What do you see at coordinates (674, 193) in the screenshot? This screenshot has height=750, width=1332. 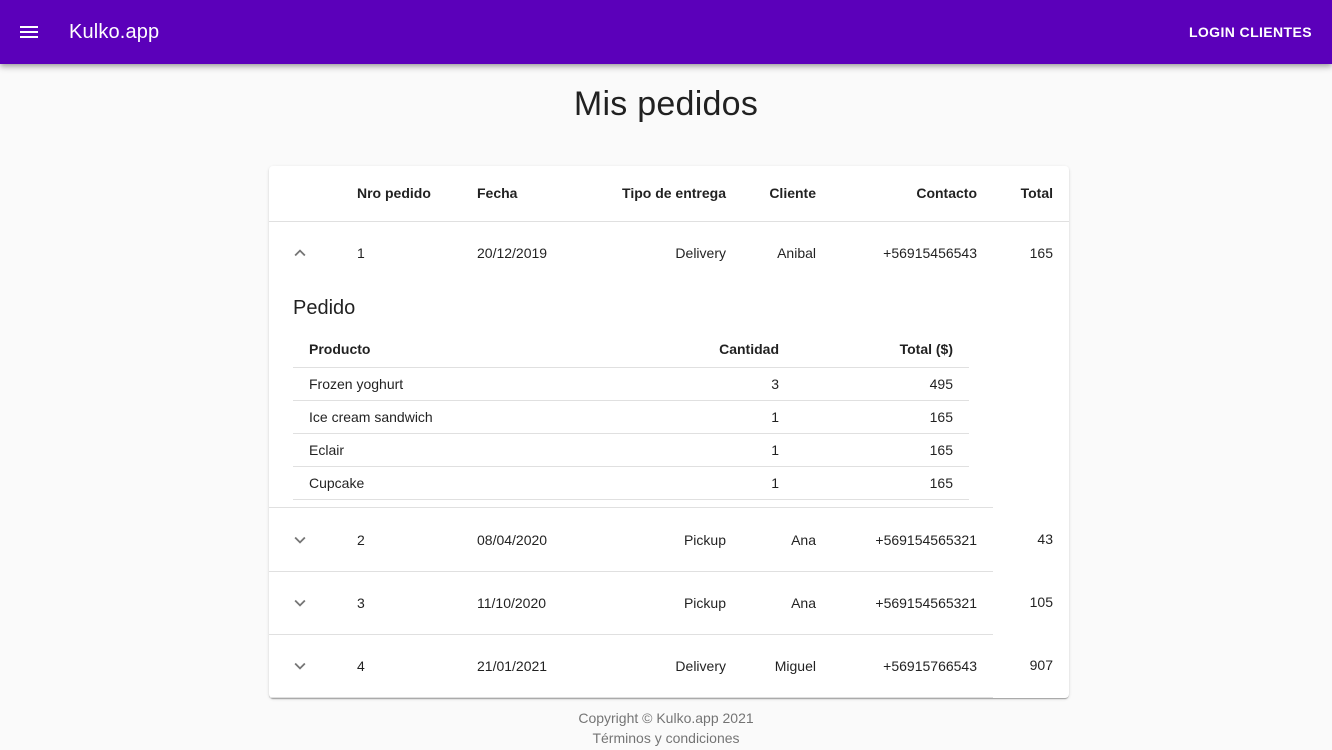 I see `header-tipo-entrega: Tipo de entrega` at bounding box center [674, 193].